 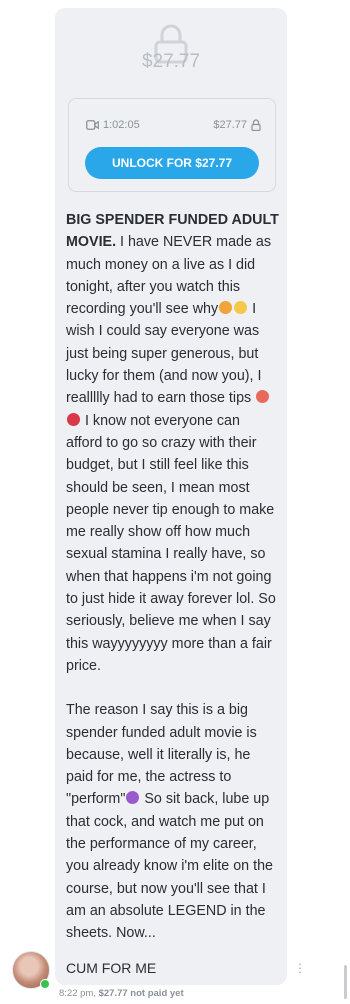 I want to click on card-price-text: $27.77, so click(x=230, y=125).